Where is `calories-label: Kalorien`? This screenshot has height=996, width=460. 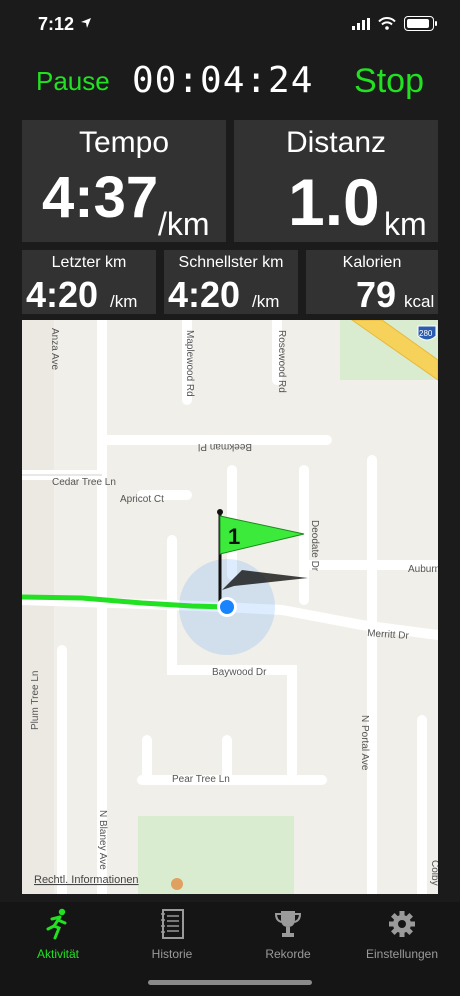 calories-label: Kalorien is located at coordinates (372, 262).